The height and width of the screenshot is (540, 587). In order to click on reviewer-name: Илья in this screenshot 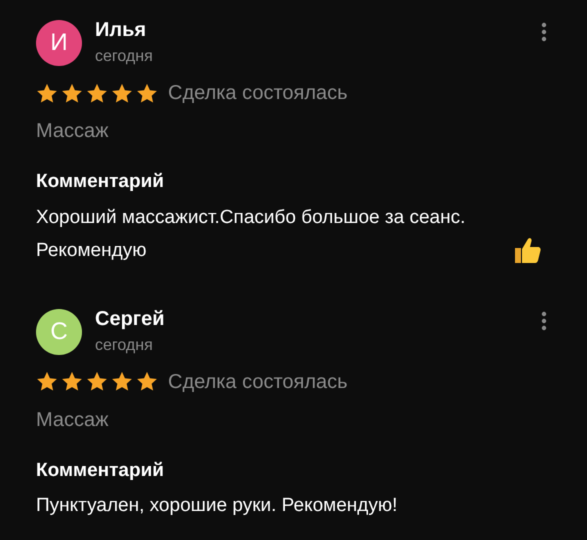, I will do `click(121, 30)`.